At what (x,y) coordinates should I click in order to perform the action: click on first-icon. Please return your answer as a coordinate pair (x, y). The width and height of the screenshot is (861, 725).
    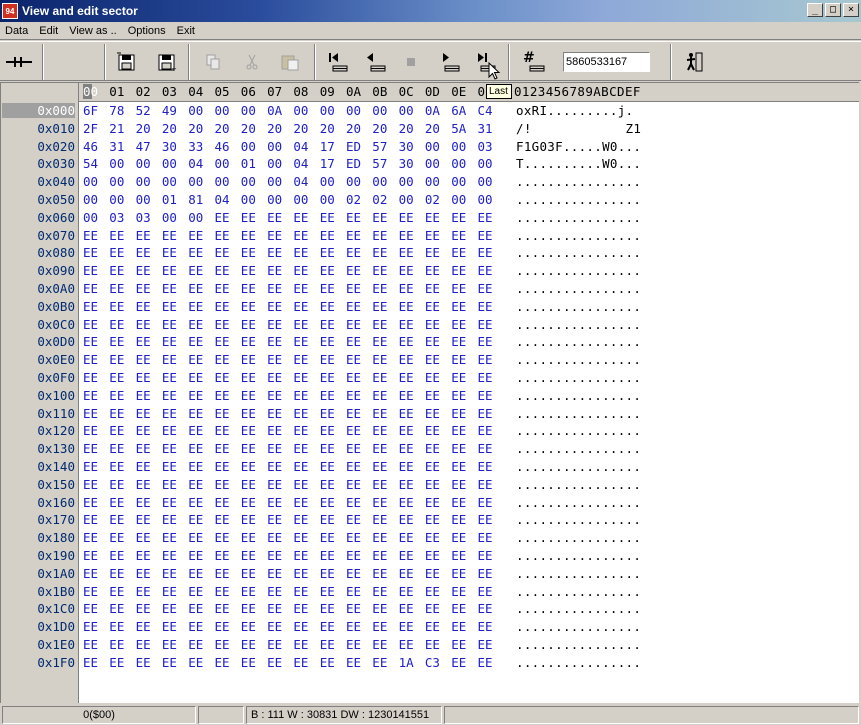
    Looking at the image, I should click on (337, 62).